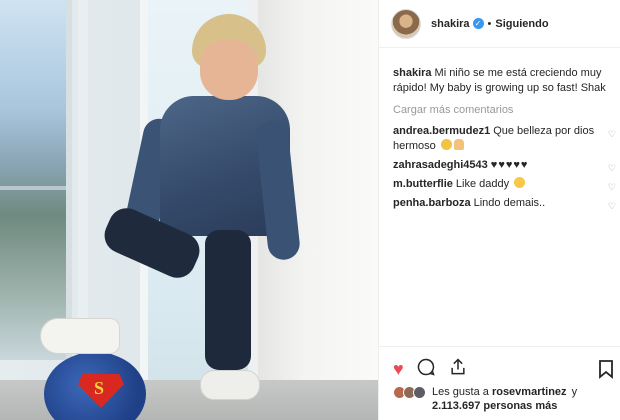 This screenshot has height=420, width=620. I want to click on comment-item: zahrasadeghi4543 ♥♥♥♥♥ ♡, so click(504, 165).